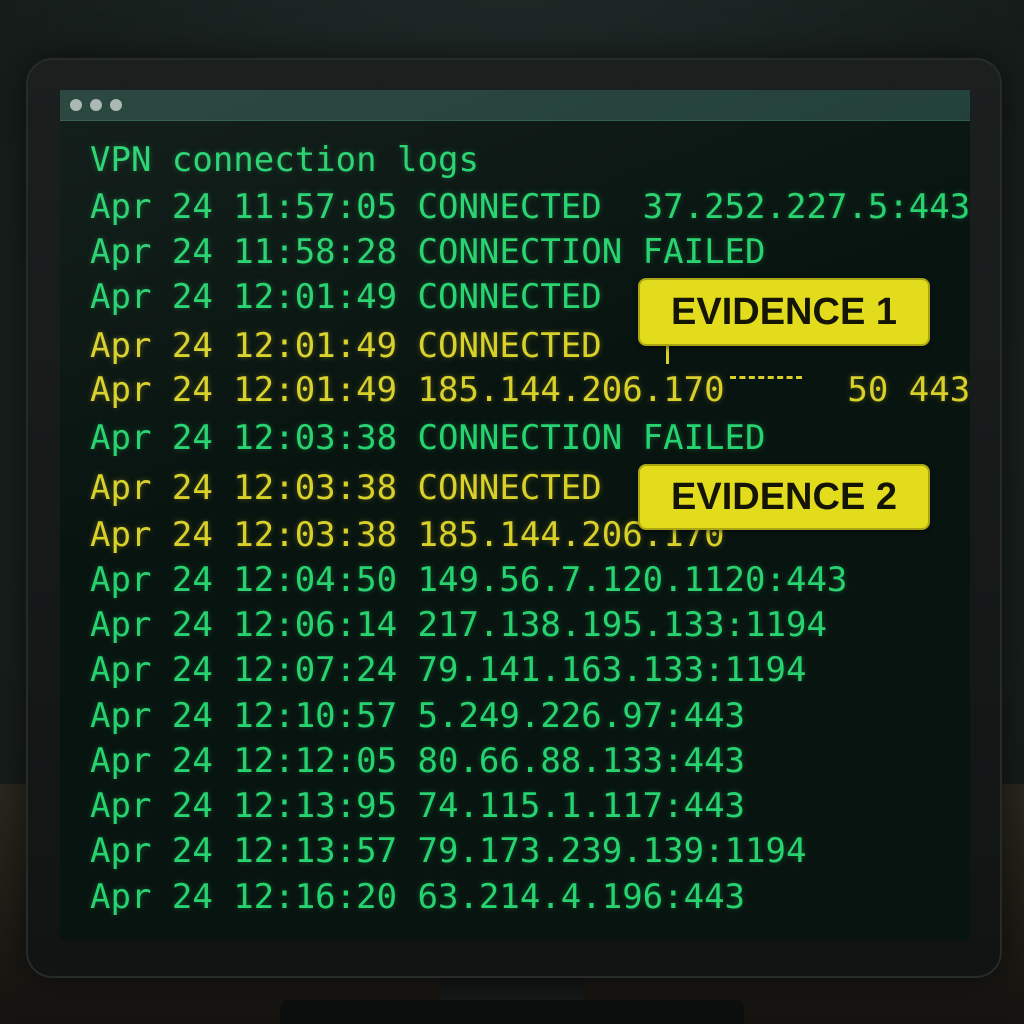  What do you see at coordinates (530, 390) in the screenshot?
I see `log-line-highlighted: Apr 24 12:01:49 185.144.206.170 50 443` at bounding box center [530, 390].